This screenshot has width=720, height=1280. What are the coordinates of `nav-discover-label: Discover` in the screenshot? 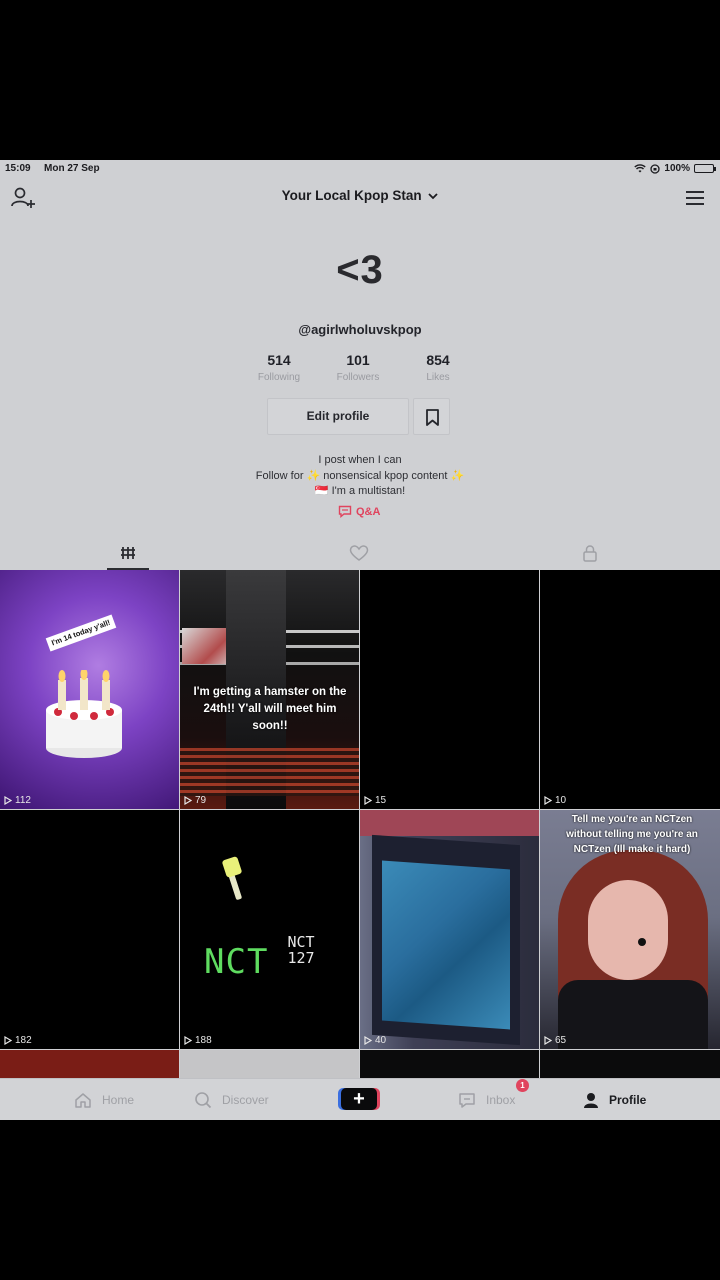 It's located at (245, 1100).